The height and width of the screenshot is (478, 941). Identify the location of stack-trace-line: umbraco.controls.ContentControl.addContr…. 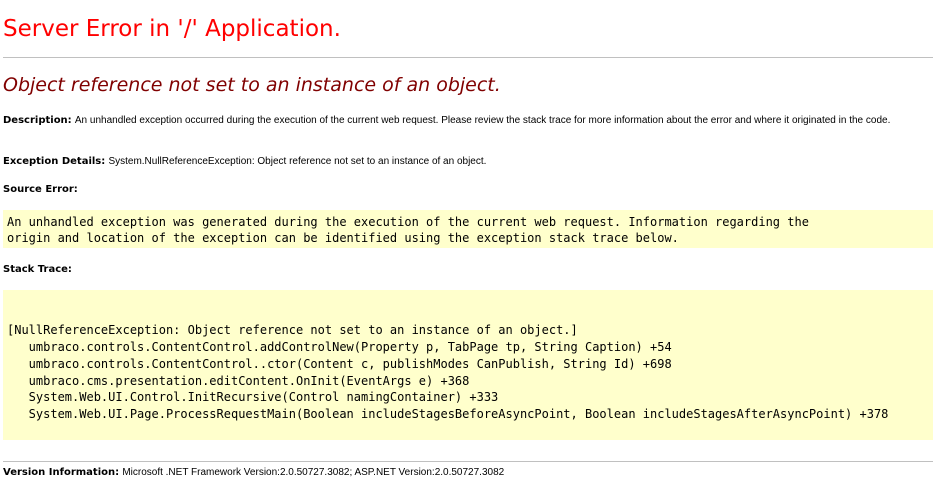
(339, 347).